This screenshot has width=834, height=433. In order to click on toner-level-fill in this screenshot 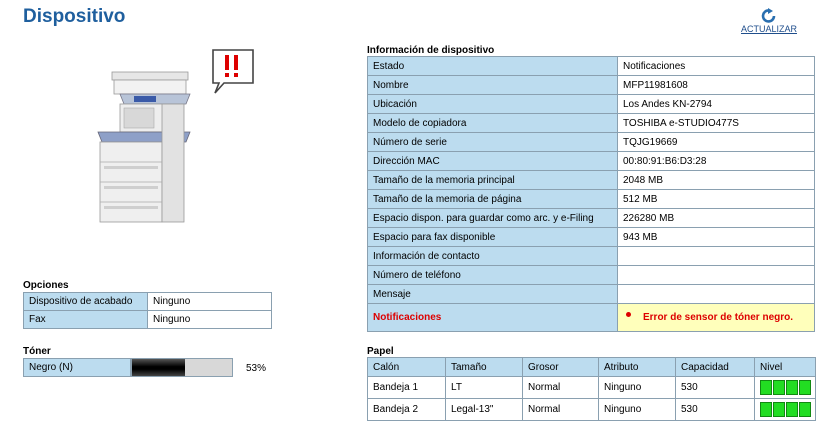, I will do `click(158, 367)`.